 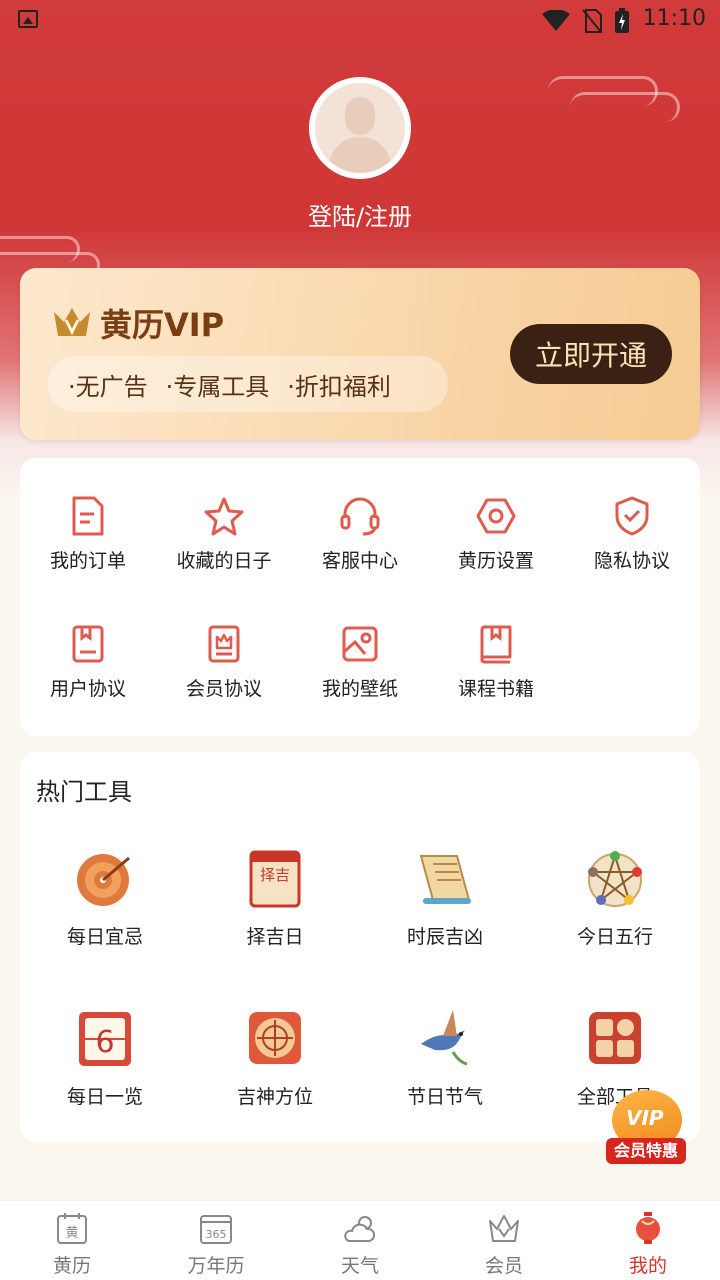 I want to click on tool-auspicious-date: 择吉 择吉日, so click(x=275, y=897).